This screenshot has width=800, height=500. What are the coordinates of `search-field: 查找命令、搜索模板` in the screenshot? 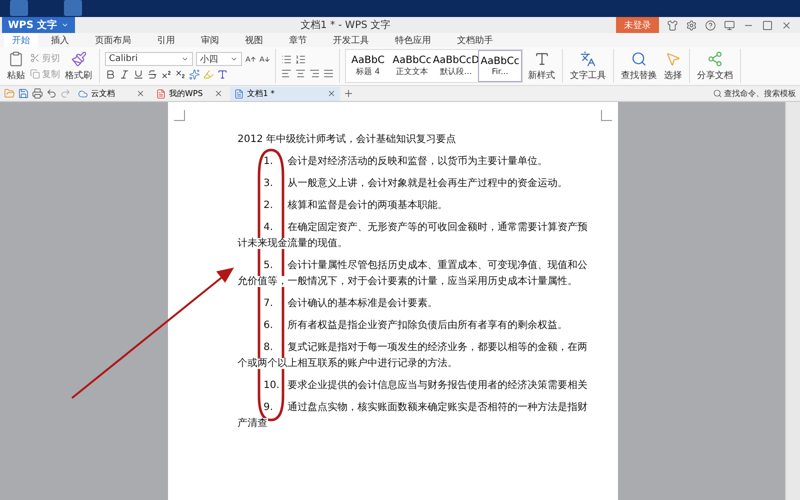 It's located at (756, 93).